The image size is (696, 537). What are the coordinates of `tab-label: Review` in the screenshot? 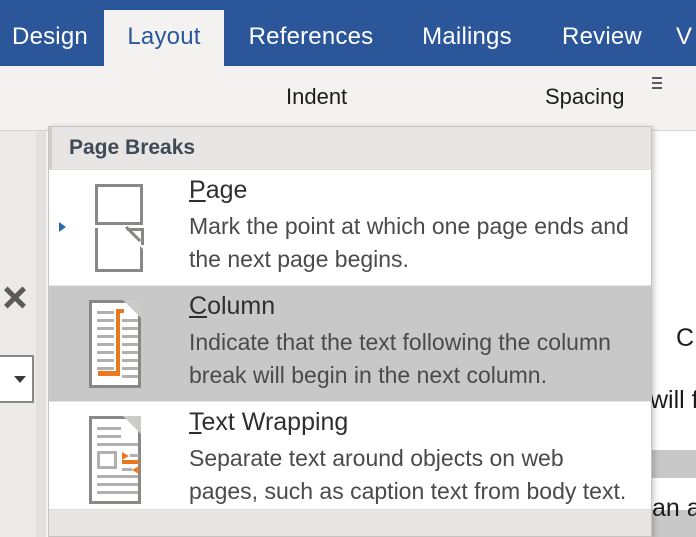 It's located at (602, 36).